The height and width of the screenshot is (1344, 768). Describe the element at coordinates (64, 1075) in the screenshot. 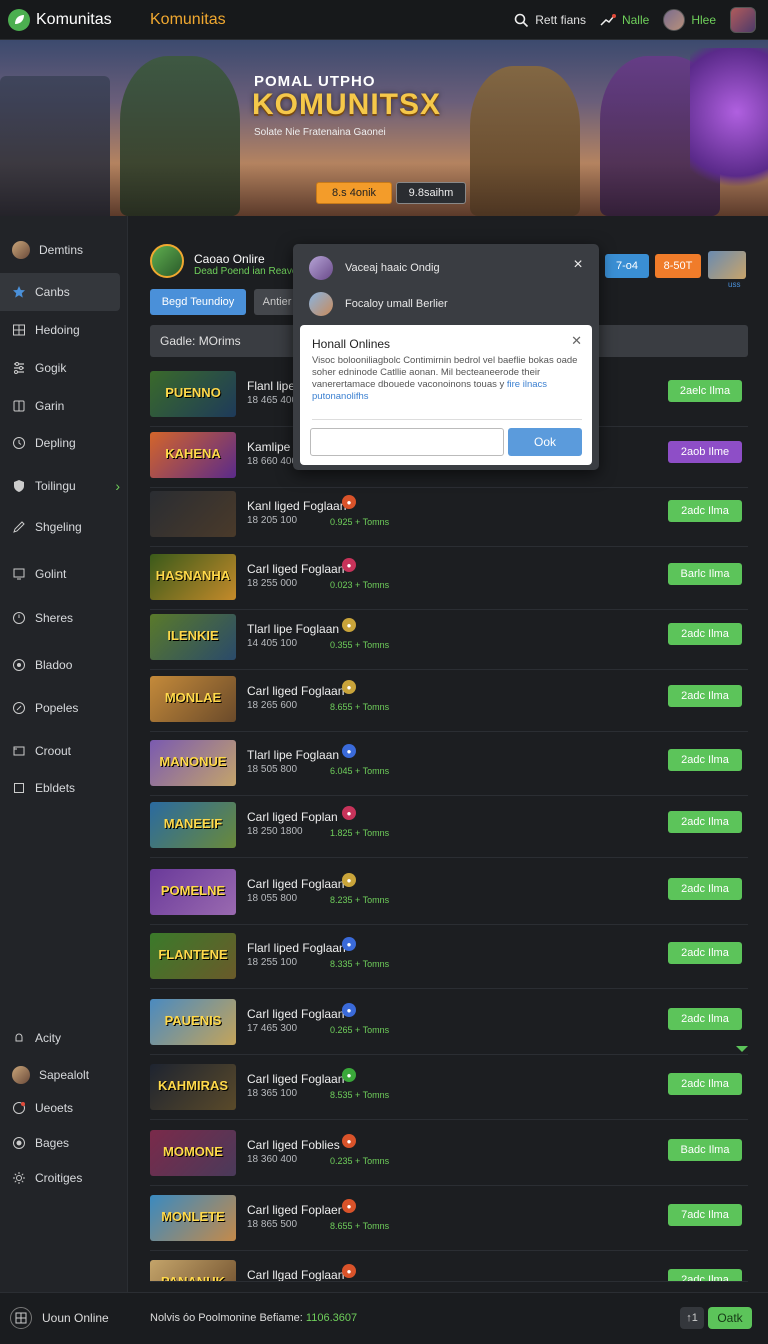

I see `sidebar-item-label: Sapealolt` at that location.